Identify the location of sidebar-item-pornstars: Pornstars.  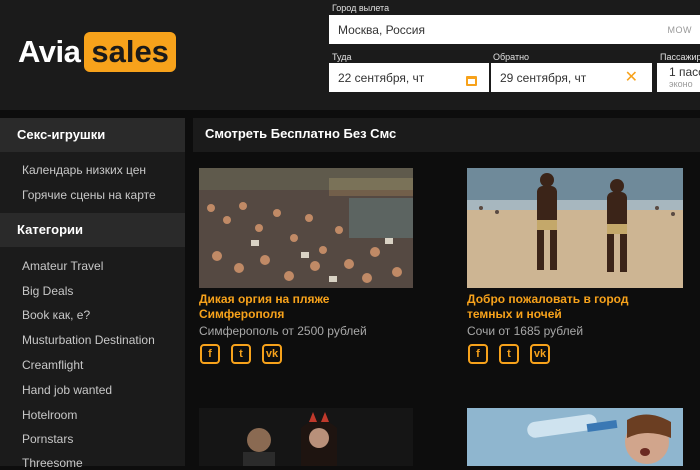
(47, 439).